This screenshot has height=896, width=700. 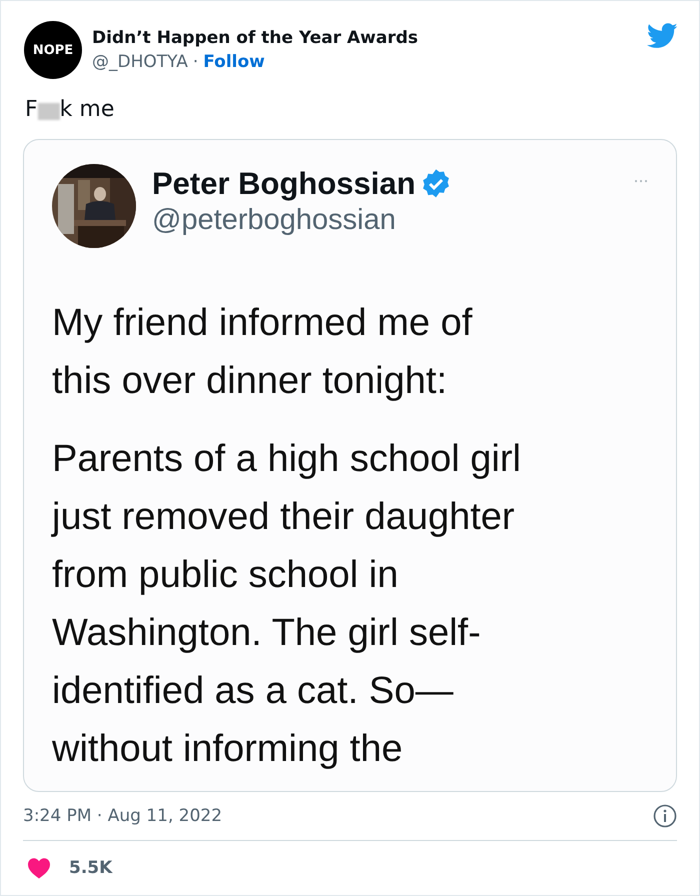 I want to click on avatar: NOPE, so click(x=53, y=50).